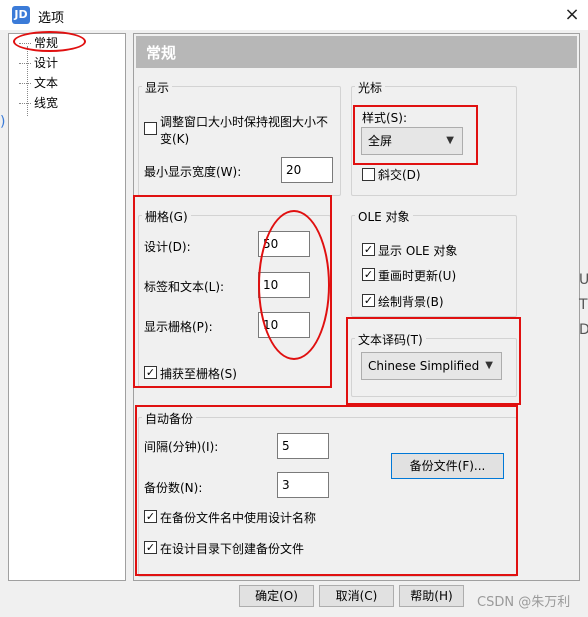 Image resolution: width=588 pixels, height=617 pixels. I want to click on redraw-update-checkbox: ✓, so click(368, 274).